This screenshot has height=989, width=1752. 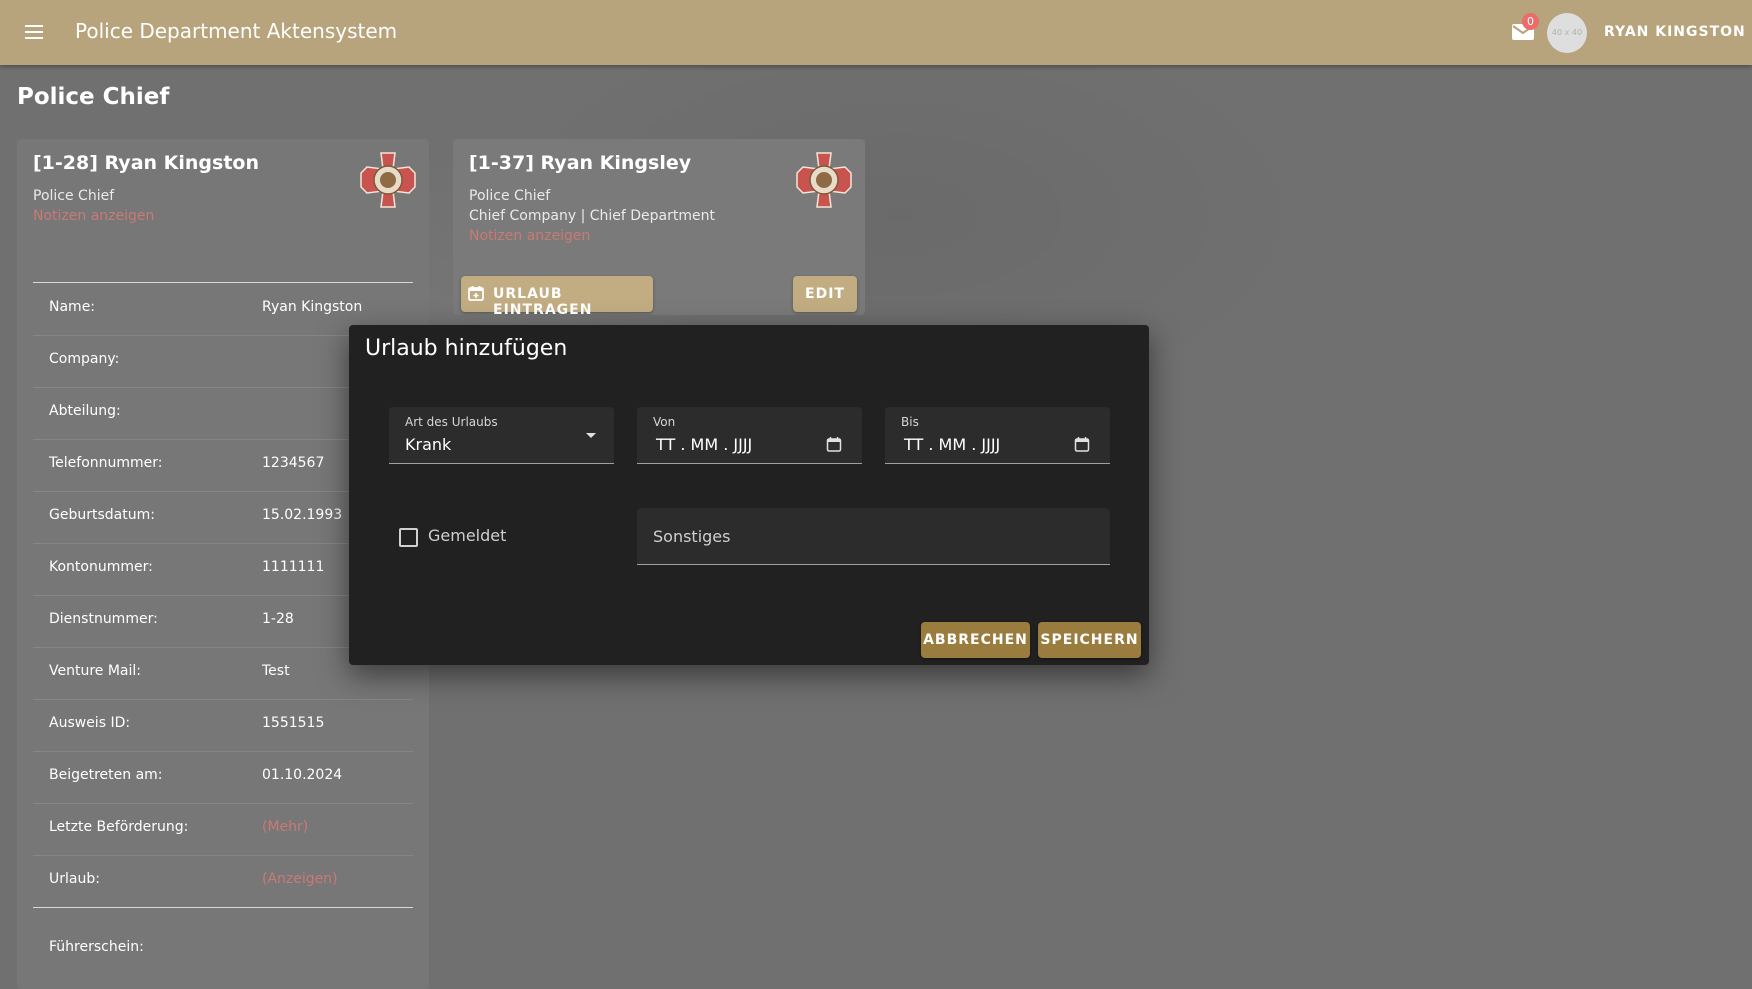 What do you see at coordinates (285, 827) in the screenshot?
I see `more-promotions-link: (Mehr)` at bounding box center [285, 827].